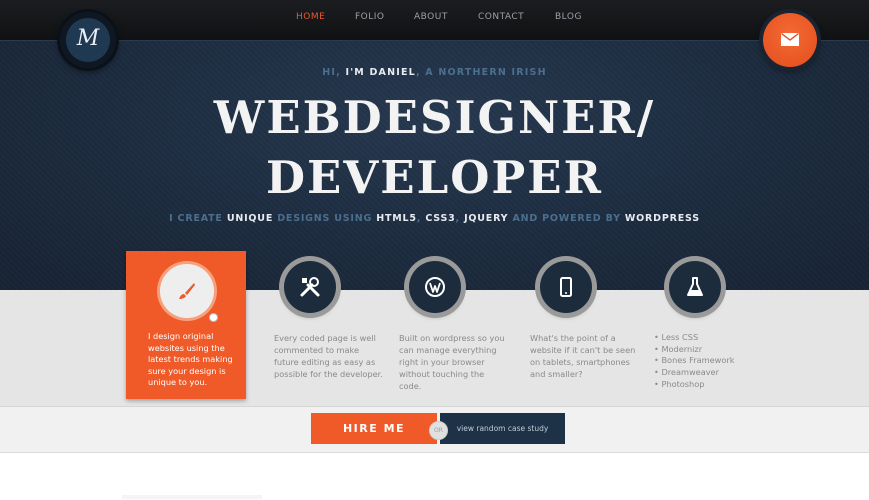  Describe the element at coordinates (310, 17) in the screenshot. I see `nav-home: HOME` at that location.